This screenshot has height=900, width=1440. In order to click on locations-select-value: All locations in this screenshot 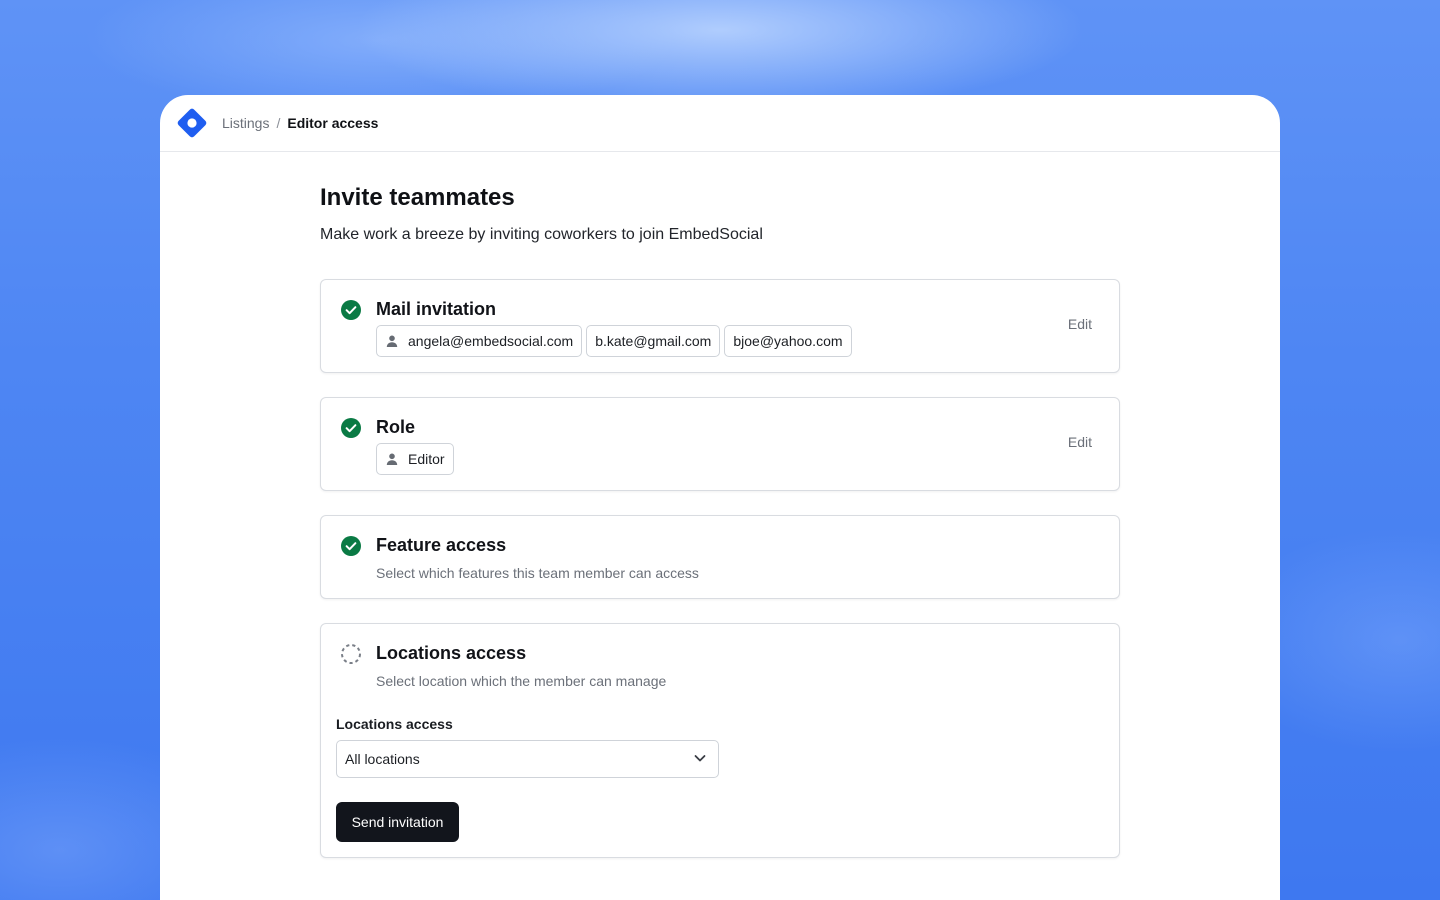, I will do `click(382, 759)`.